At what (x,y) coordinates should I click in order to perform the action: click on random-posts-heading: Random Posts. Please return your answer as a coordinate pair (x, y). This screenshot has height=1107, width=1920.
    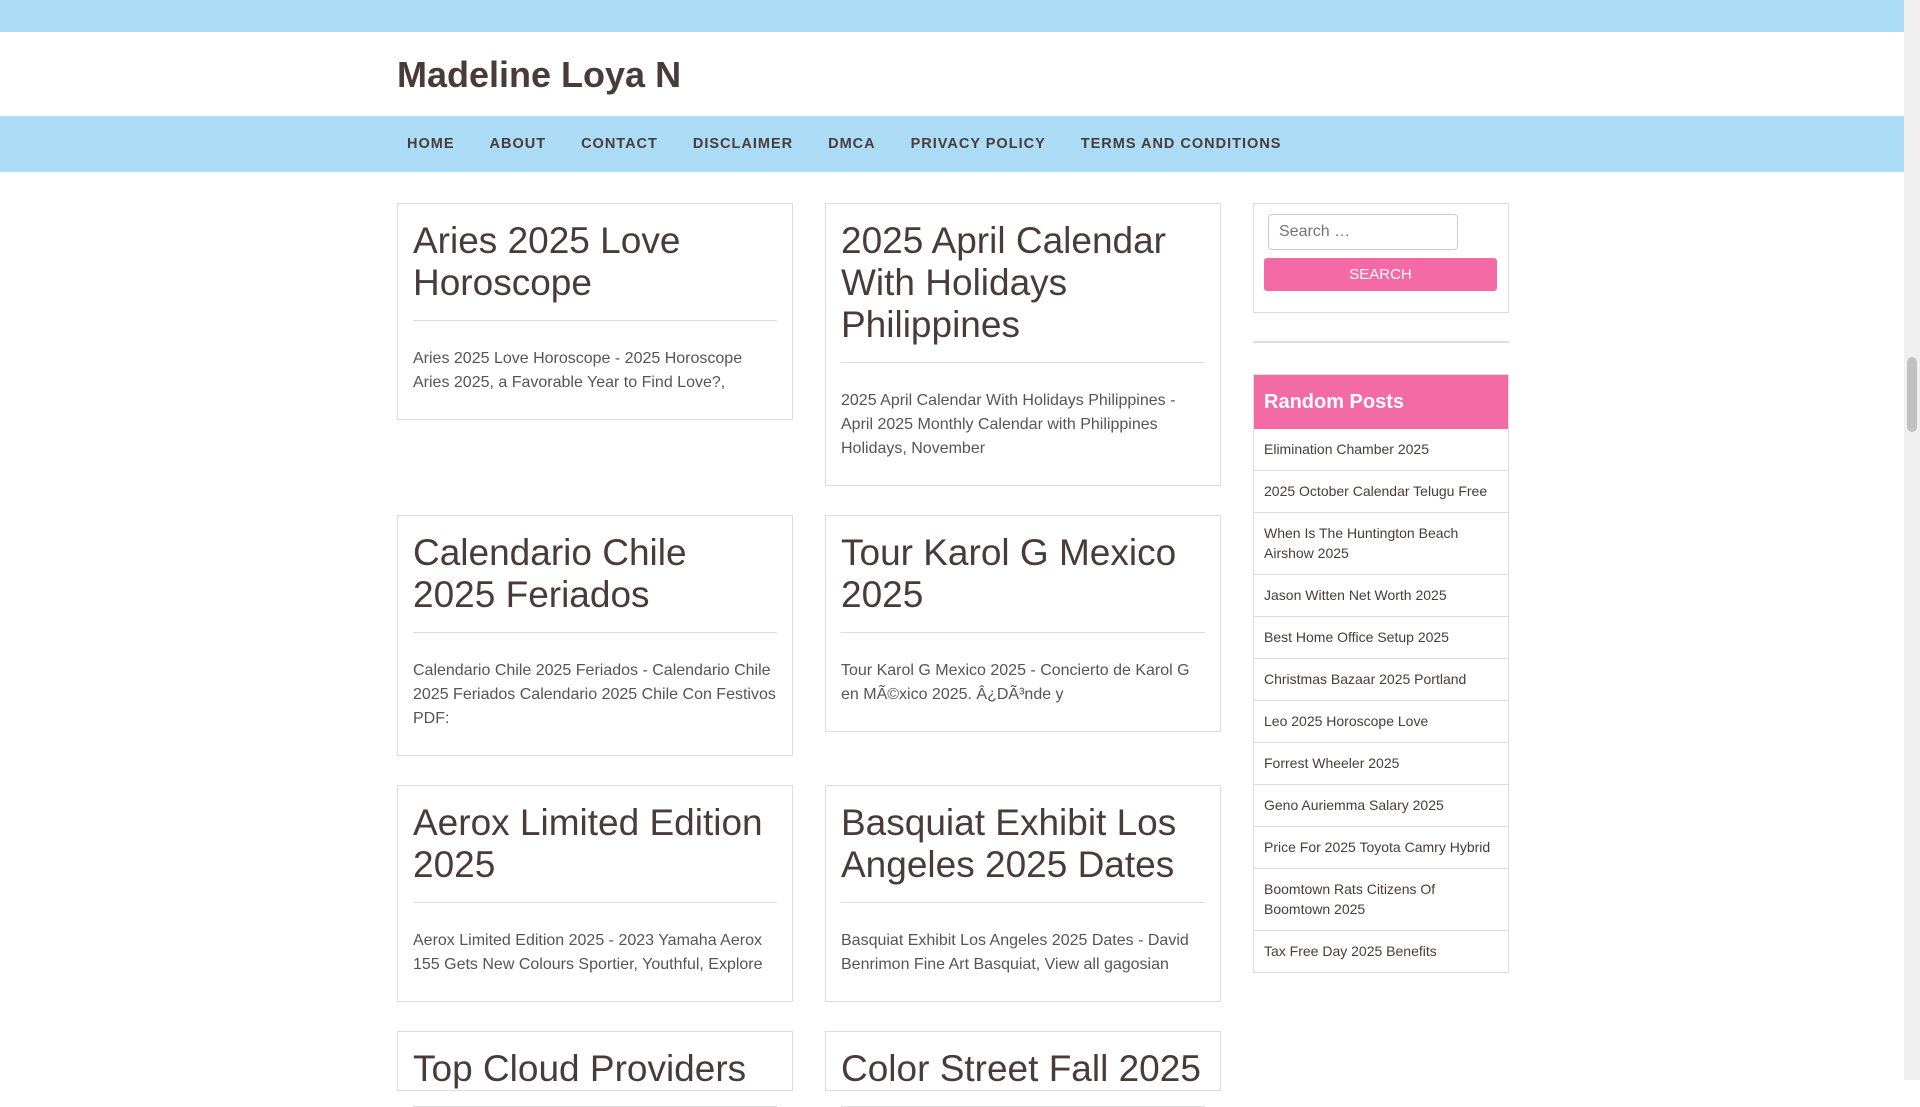
    Looking at the image, I should click on (1381, 402).